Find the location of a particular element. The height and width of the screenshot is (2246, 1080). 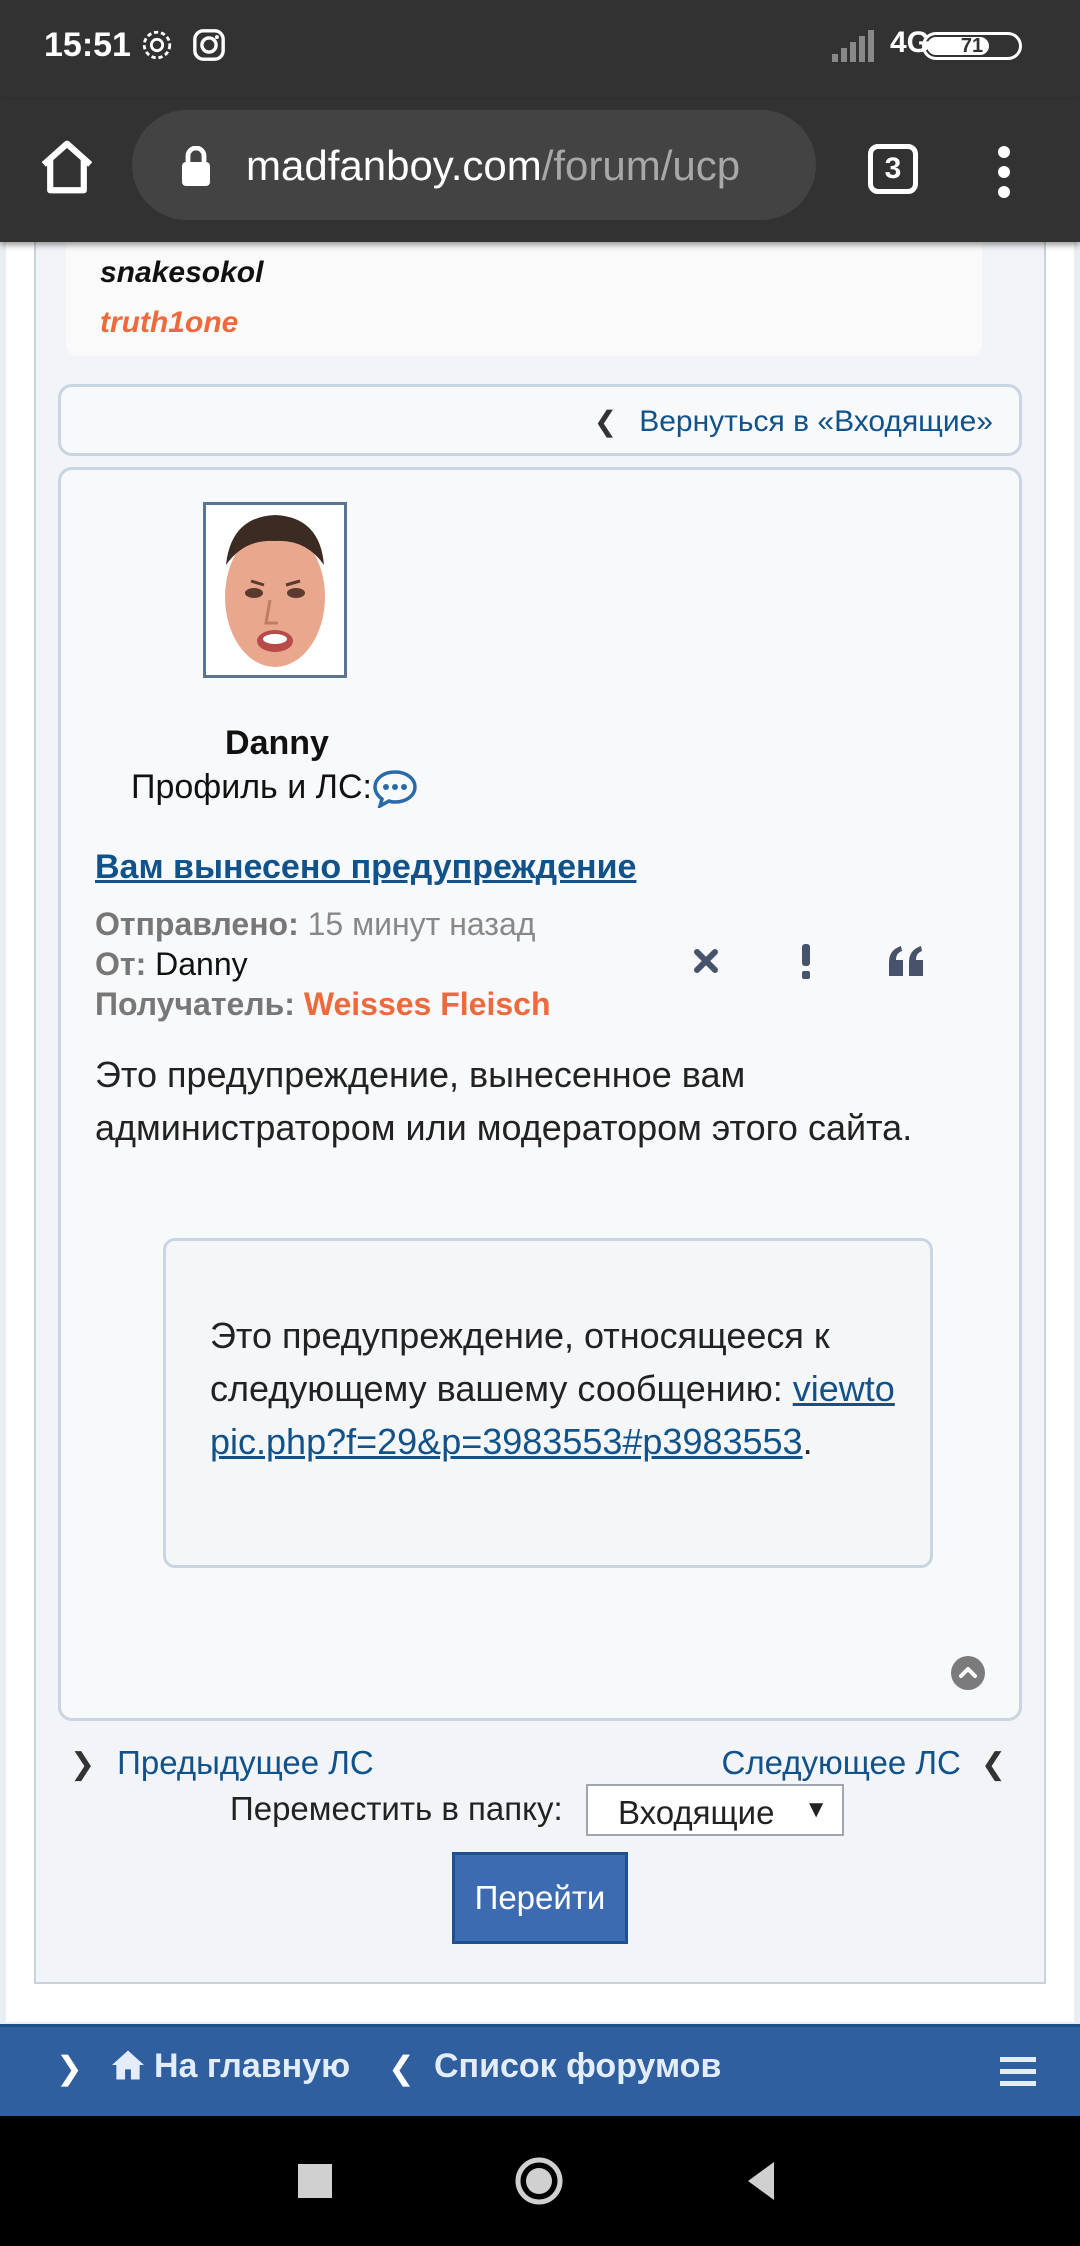

recipient: Получатель: Weisses Fleisch is located at coordinates (323, 1004).